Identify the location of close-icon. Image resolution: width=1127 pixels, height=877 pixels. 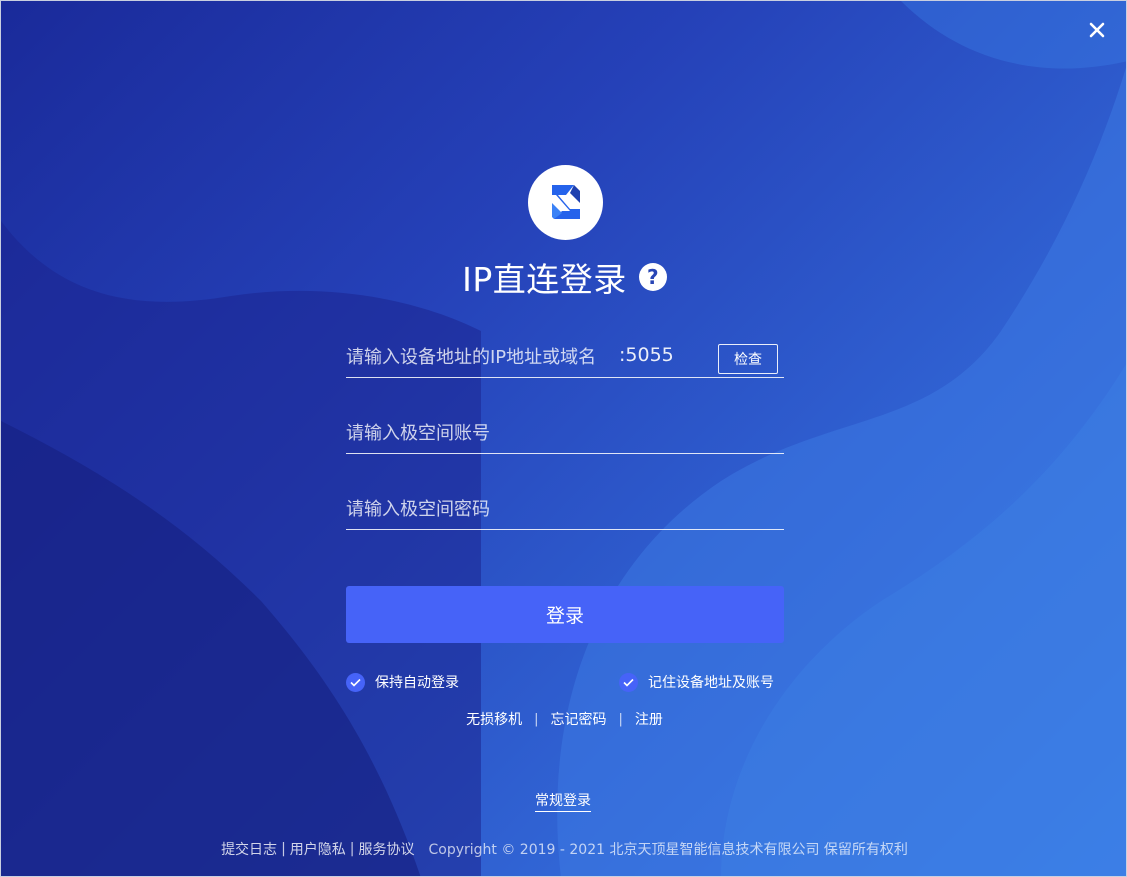
(1097, 30).